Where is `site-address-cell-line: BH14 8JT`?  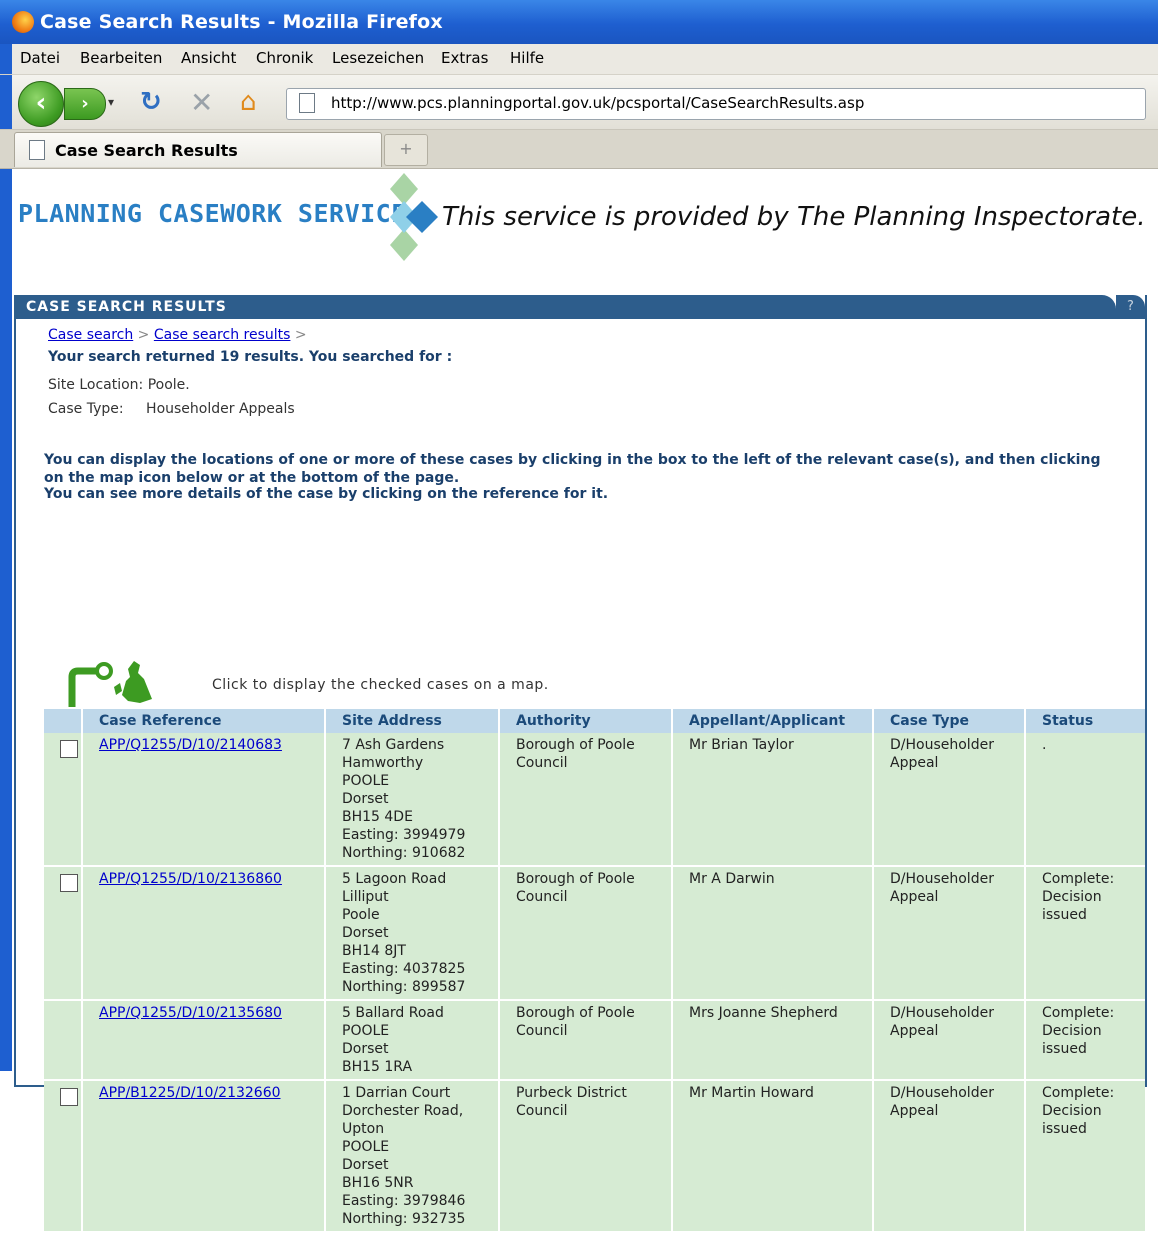 site-address-cell-line: BH14 8JT is located at coordinates (374, 951).